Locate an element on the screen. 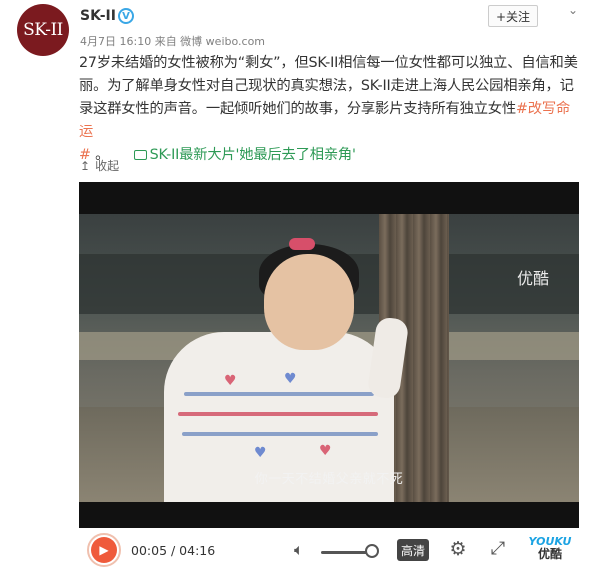  follow-button: +关注 is located at coordinates (513, 16).